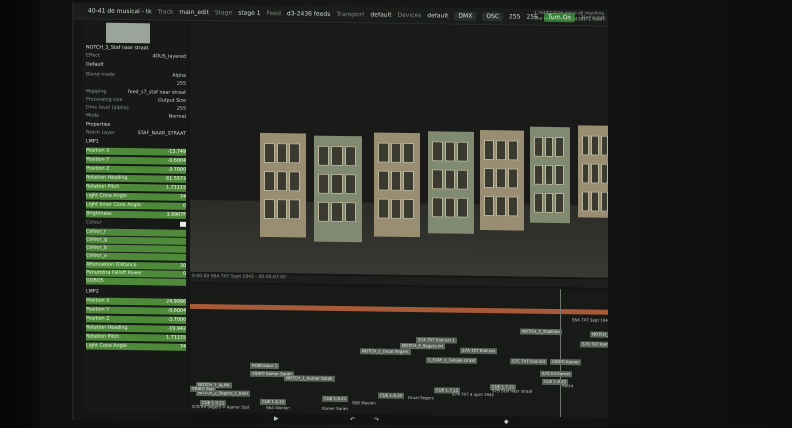 This screenshot has height=428, width=792. Describe the element at coordinates (136, 178) in the screenshot. I see `light1-param-row: Rotation Heading 61.5573` at that location.